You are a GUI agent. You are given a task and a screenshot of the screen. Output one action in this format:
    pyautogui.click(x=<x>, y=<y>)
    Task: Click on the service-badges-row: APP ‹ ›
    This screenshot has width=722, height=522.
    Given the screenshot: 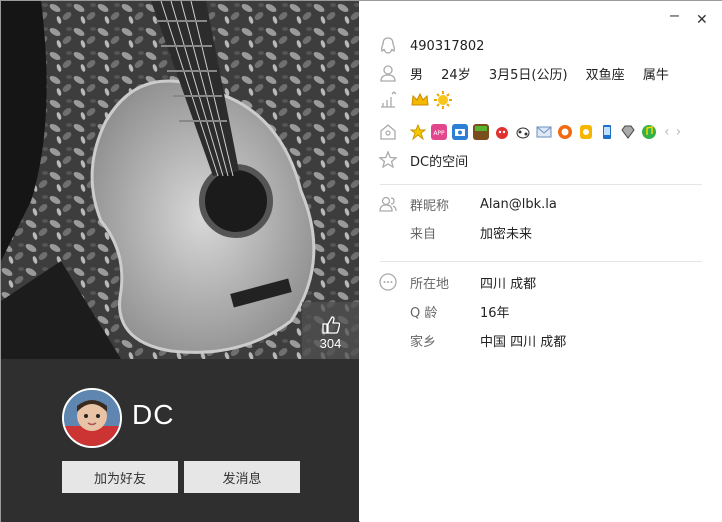 What is the action you would take?
    pyautogui.click(x=529, y=132)
    